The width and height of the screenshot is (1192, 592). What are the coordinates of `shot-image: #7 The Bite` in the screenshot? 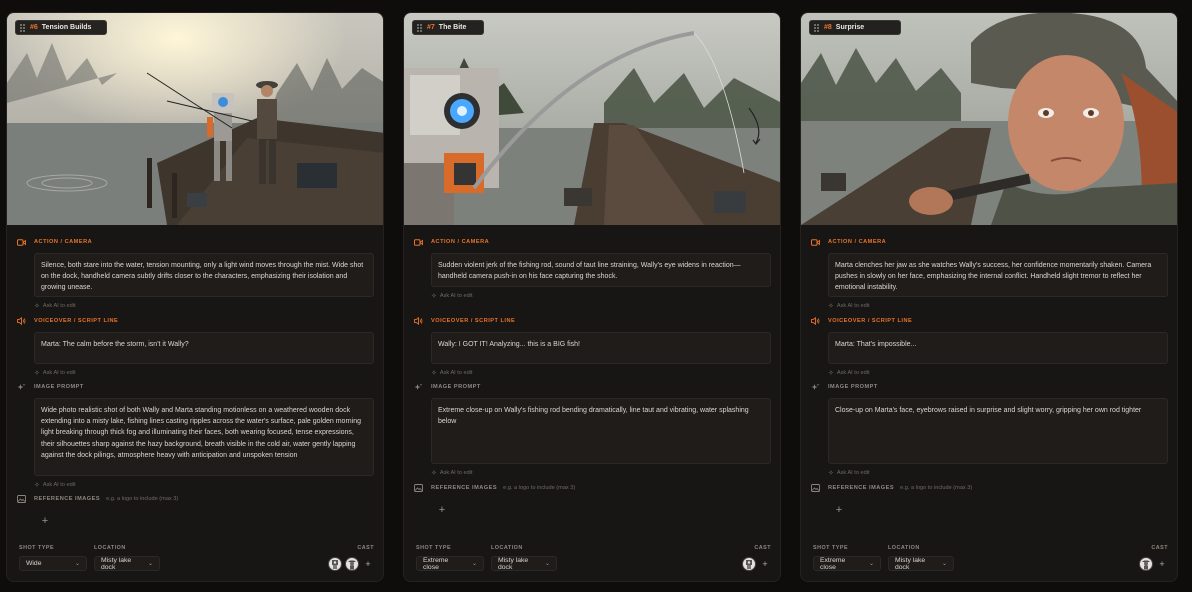 It's located at (592, 119).